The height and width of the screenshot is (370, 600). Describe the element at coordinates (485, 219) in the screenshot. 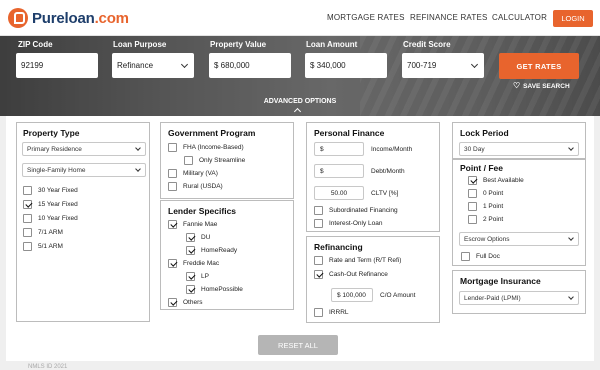

I see `point-2: 2 Point` at that location.